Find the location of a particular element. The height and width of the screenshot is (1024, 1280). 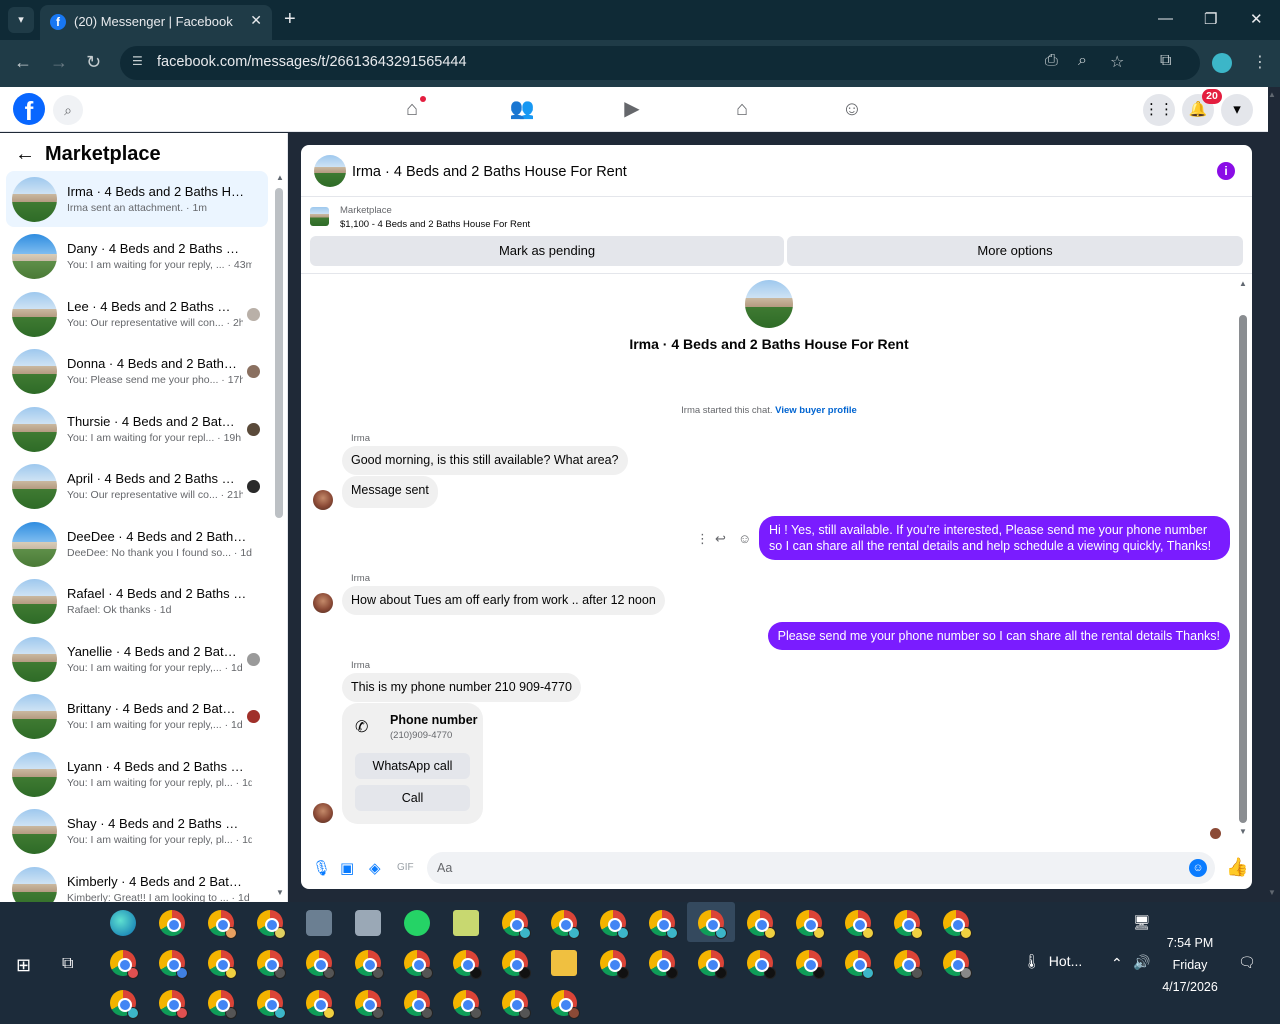

incoming-message: This is my phone number 210 909-4770 is located at coordinates (461, 687).